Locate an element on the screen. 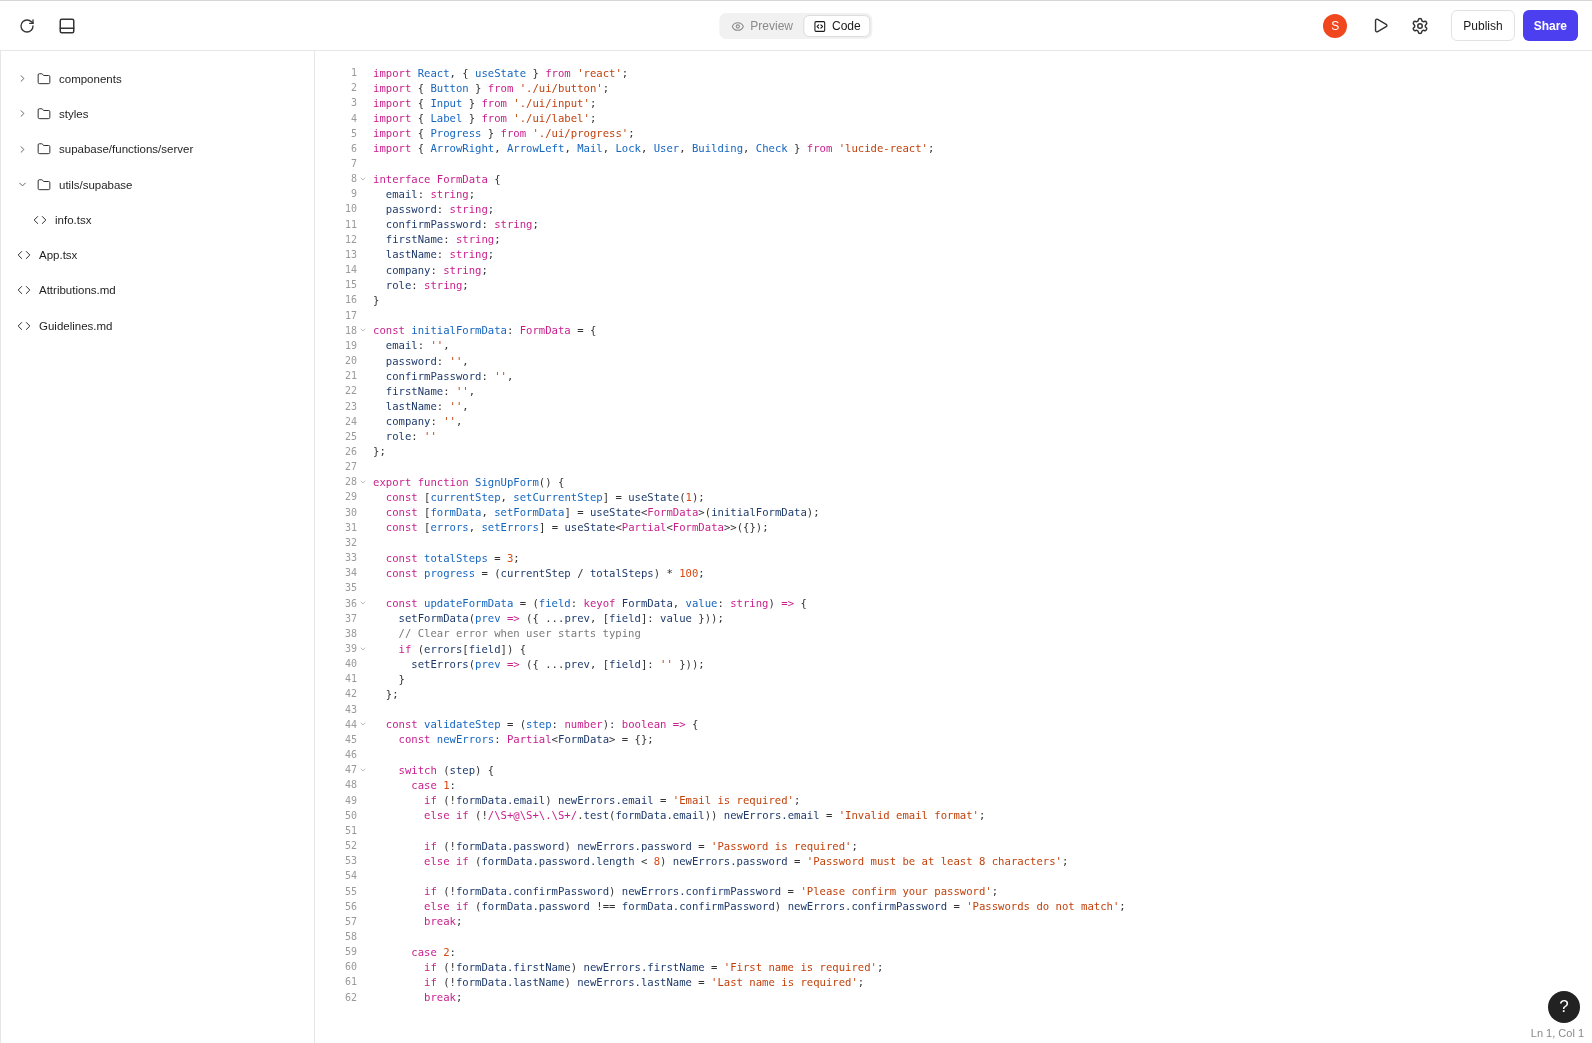 The width and height of the screenshot is (1592, 1043). code-line: break; is located at coordinates (443, 997).